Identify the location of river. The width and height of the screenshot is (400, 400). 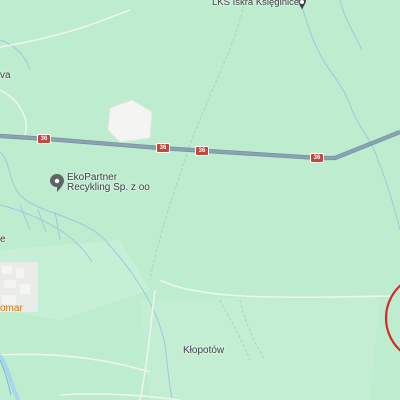
(10, 376).